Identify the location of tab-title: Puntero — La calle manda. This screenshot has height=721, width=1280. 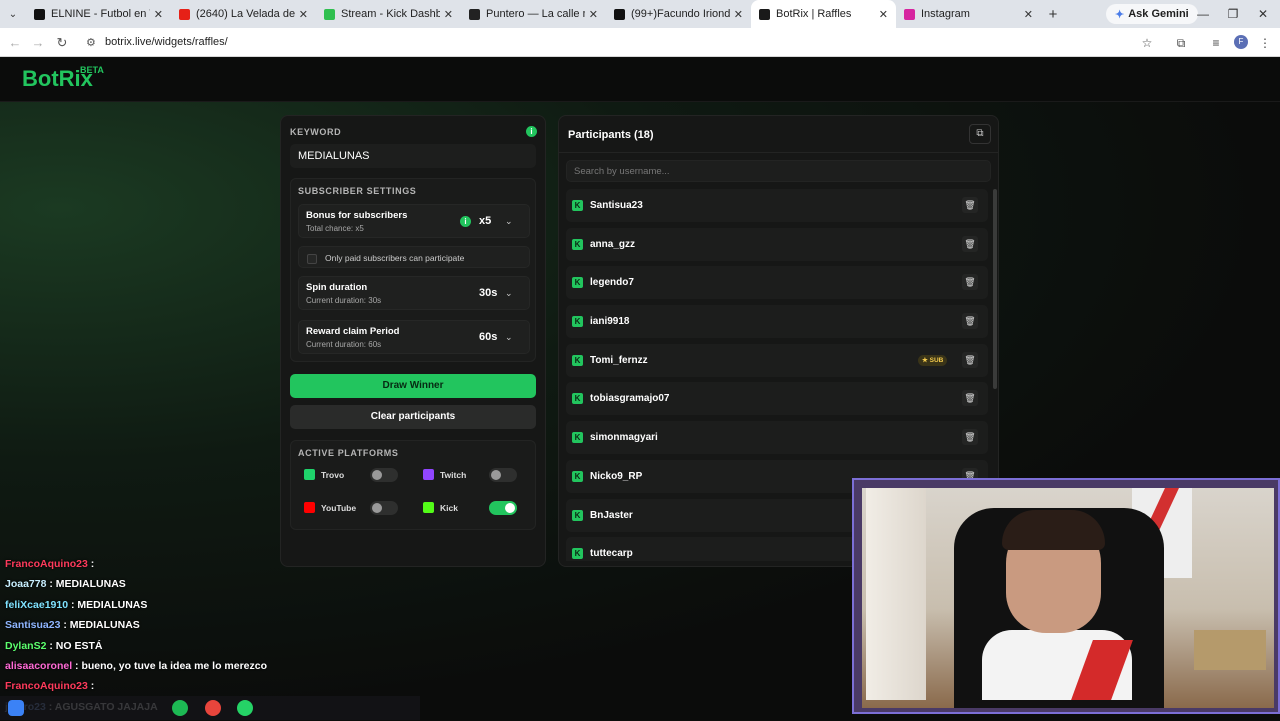
(535, 14).